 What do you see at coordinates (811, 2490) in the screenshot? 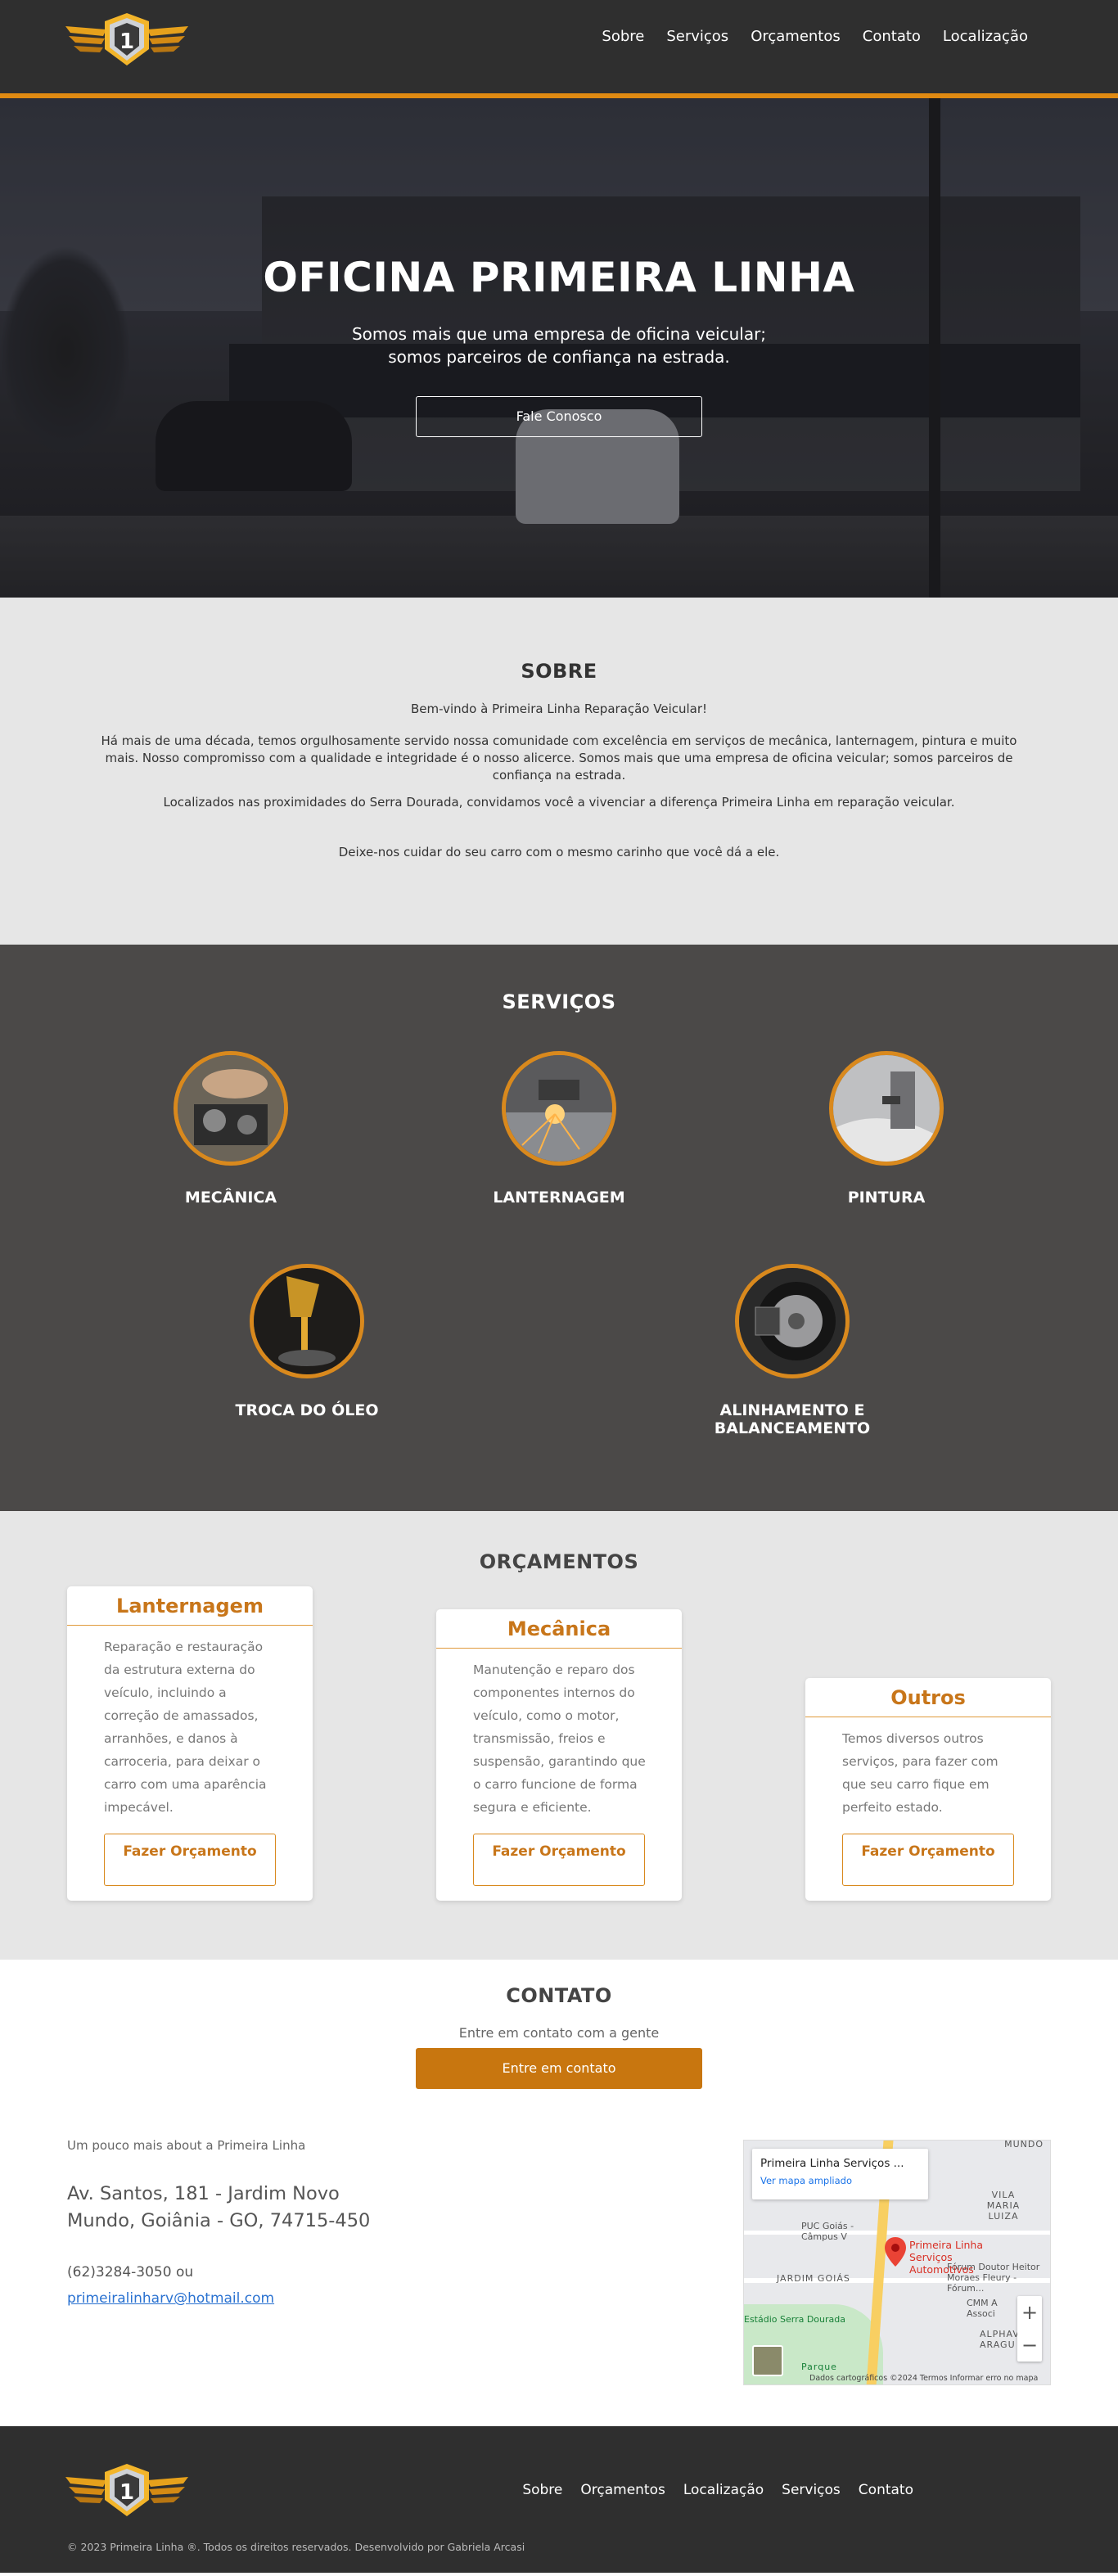
I see `footer-nav-servicos: Serviços` at bounding box center [811, 2490].